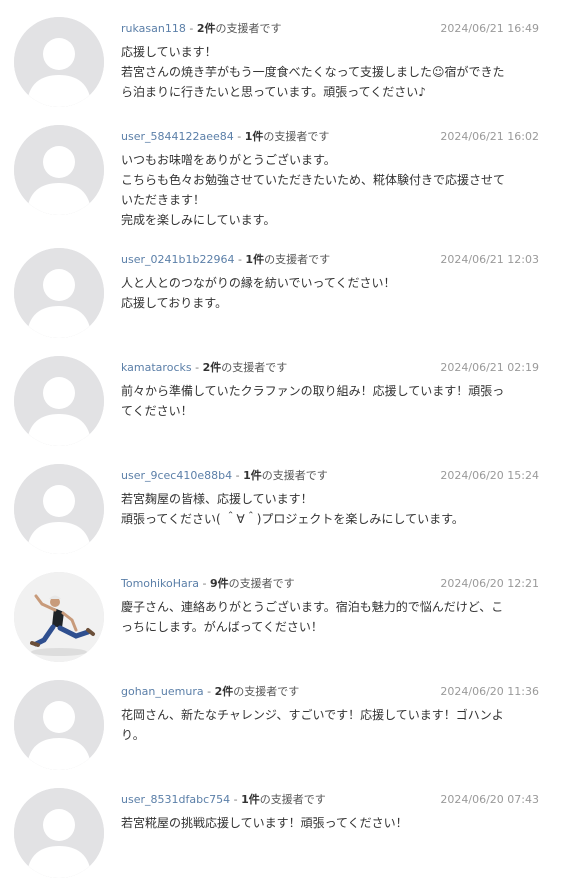 This screenshot has height=878, width=561. Describe the element at coordinates (313, 391) in the screenshot. I see `comment-line: 前々から準備していたクラファンの取り組み！応援しています！頑張っ` at that location.